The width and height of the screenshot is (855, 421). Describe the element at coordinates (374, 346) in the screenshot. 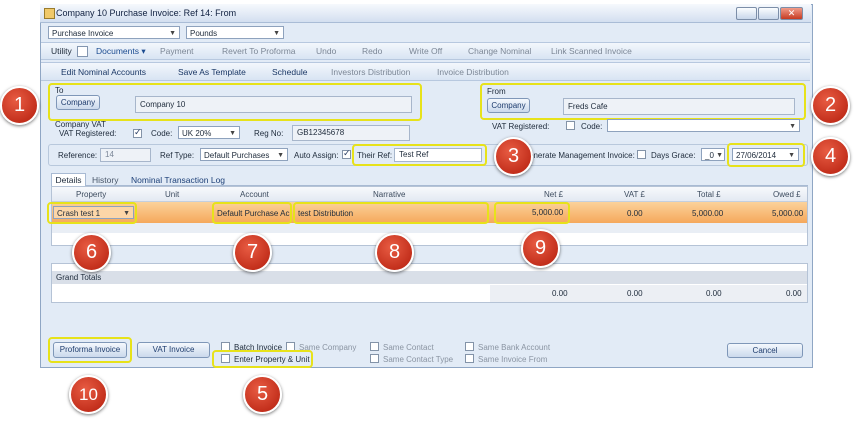

I see `same-contact-checkbox` at that location.